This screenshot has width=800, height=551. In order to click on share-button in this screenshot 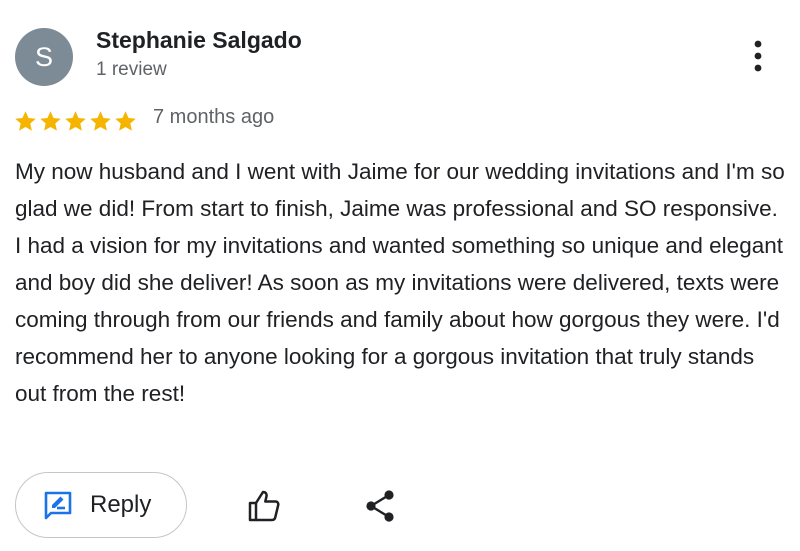, I will do `click(380, 506)`.